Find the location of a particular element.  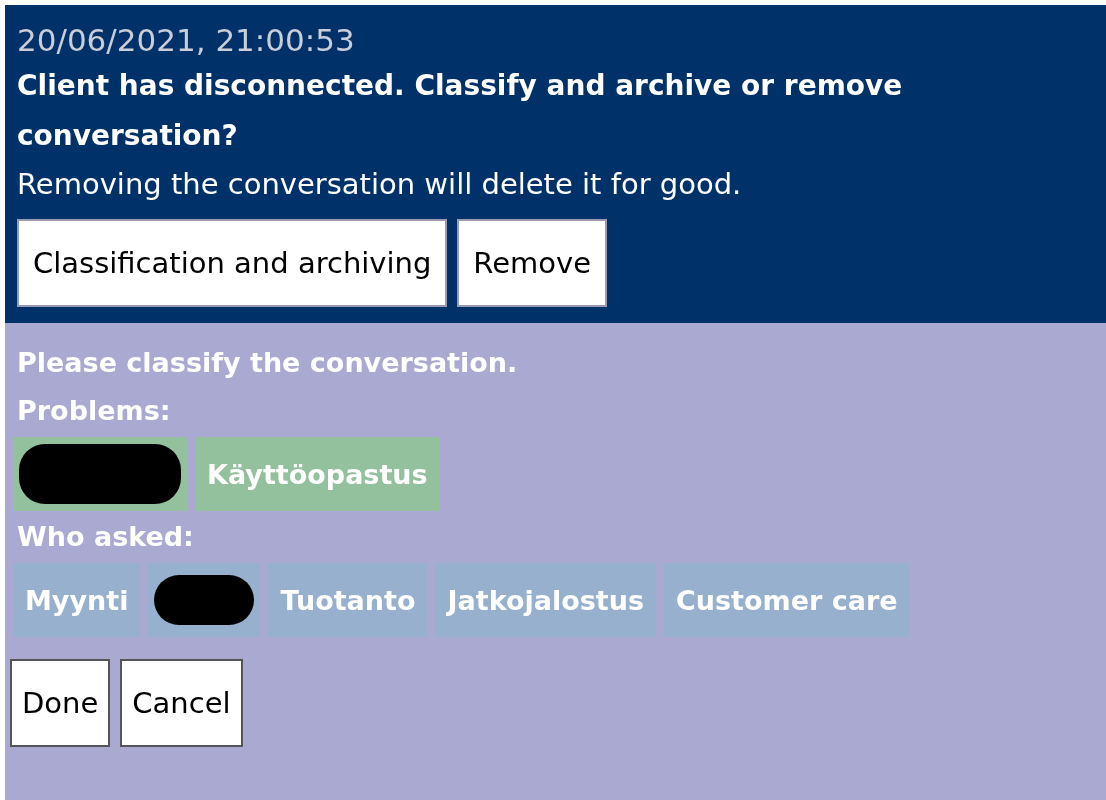

notice-message: Removing the conversation will delete it for good. is located at coordinates (380, 184).